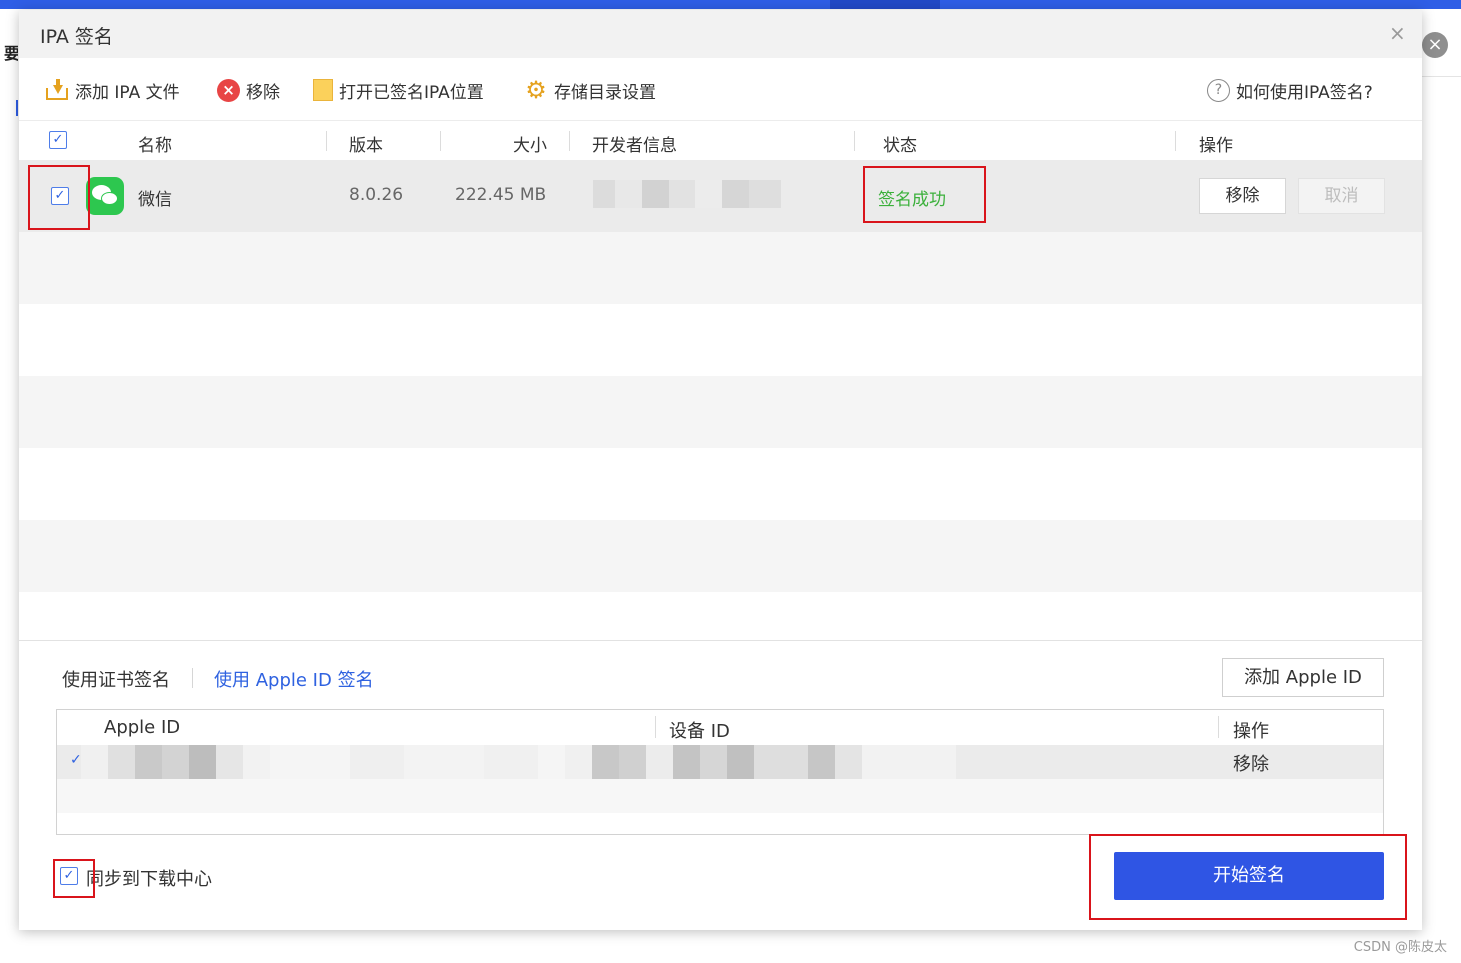 The height and width of the screenshot is (963, 1461). I want to click on background-top-bar, so click(730, 4).